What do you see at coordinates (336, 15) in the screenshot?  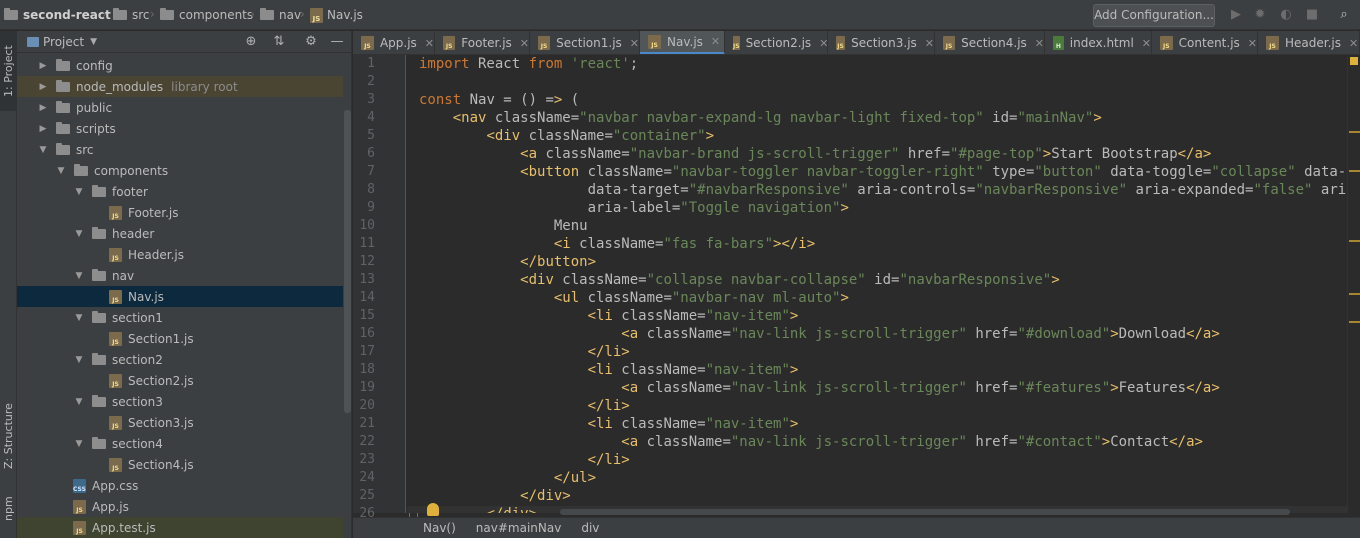 I see `breadcrumb-file: JS Nav.js` at bounding box center [336, 15].